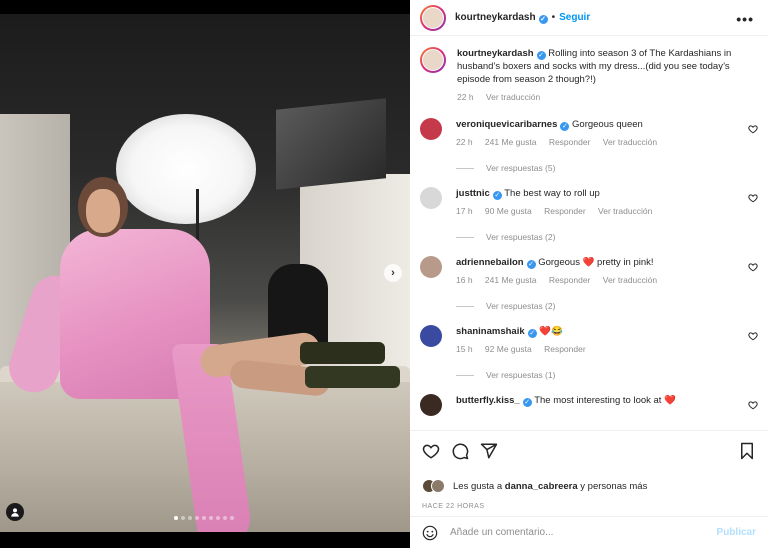  What do you see at coordinates (612, 375) in the screenshot?
I see `view-replies-button: Ver respuestas (1)` at bounding box center [612, 375].